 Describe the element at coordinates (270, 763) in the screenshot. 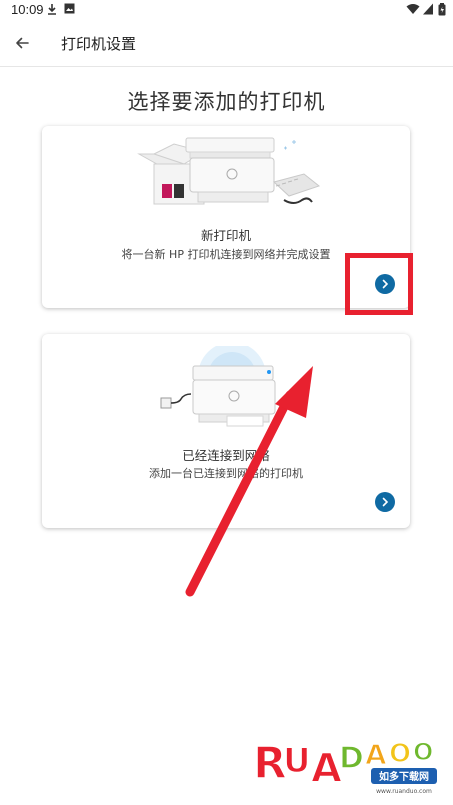

I see `svg-text: R` at that location.